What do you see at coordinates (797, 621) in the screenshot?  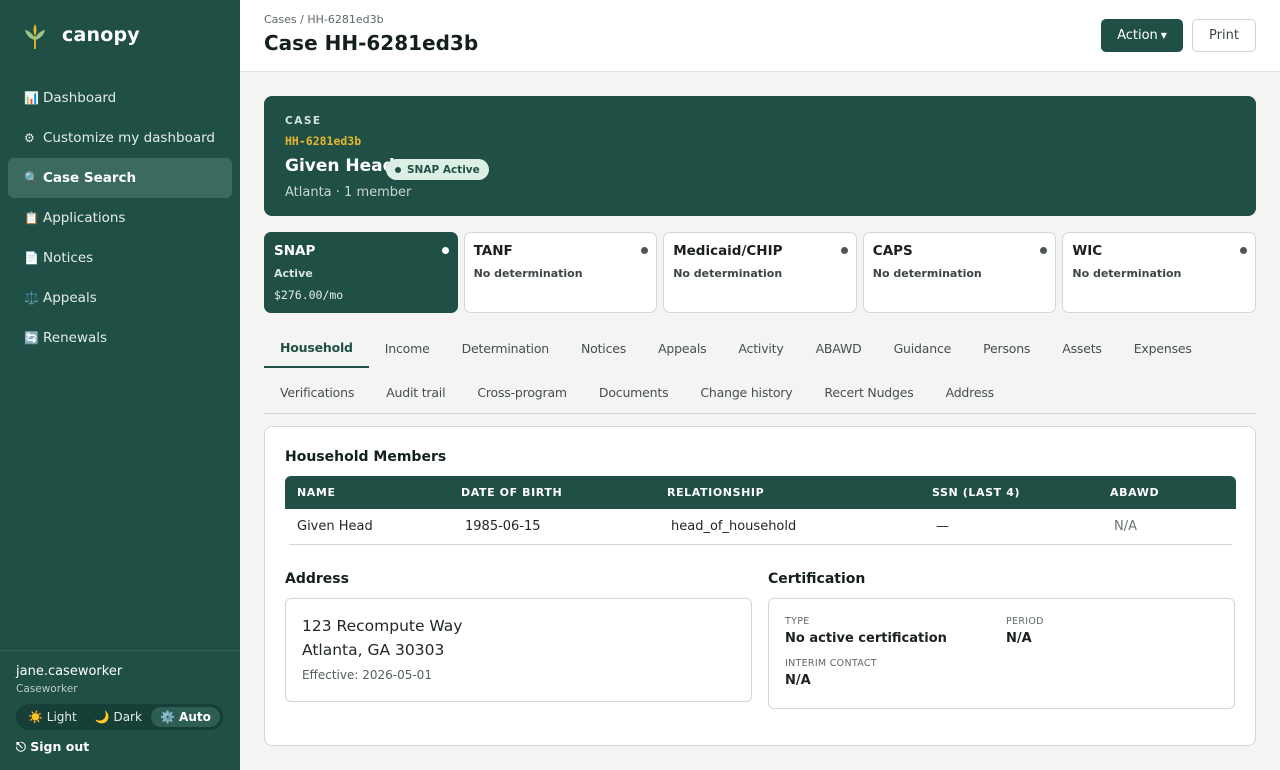 I see `cert-type-label: TYPE` at bounding box center [797, 621].